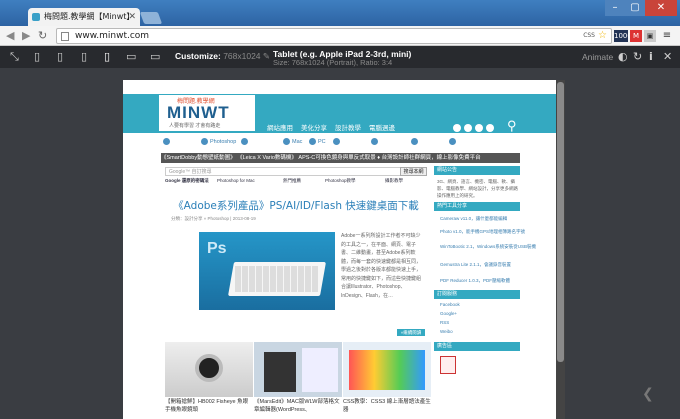 This screenshot has height=419, width=680. I want to click on subscribe-link: Weibo, so click(446, 331).